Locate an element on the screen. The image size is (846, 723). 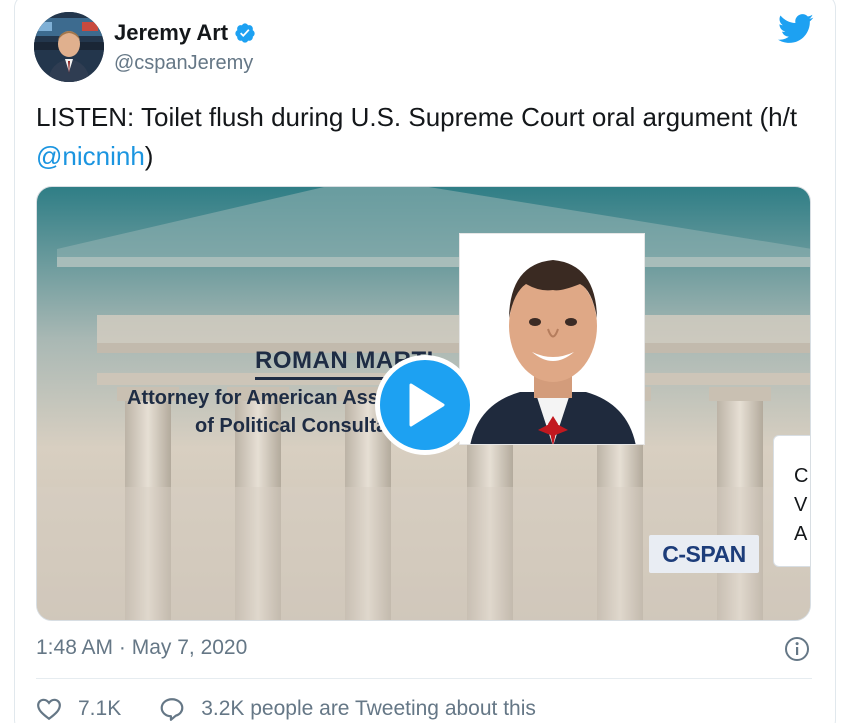
side-card-line: C is located at coordinates (801, 476).